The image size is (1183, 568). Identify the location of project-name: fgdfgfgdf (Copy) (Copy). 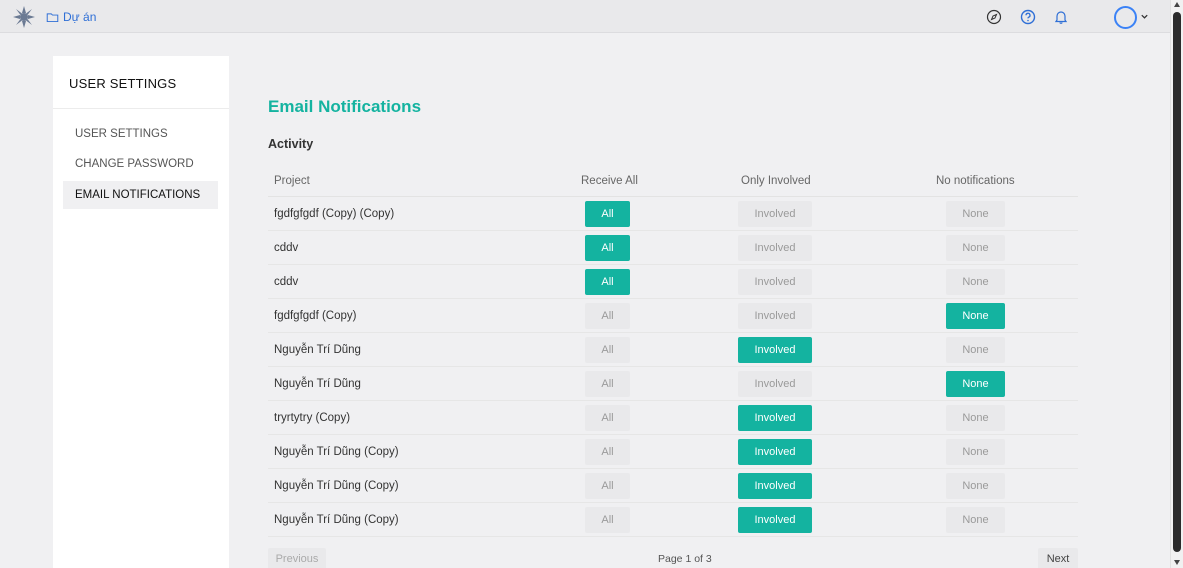
(334, 214).